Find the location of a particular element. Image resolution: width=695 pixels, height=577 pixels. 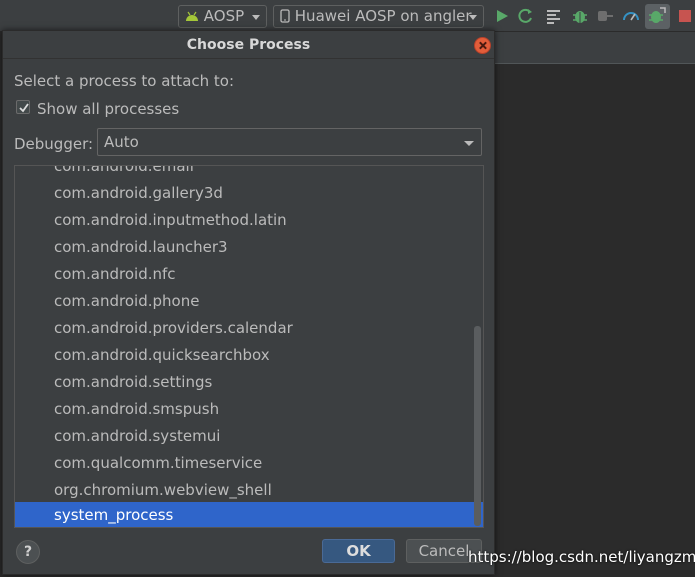

process-item: org.chromium.webview_shell is located at coordinates (249, 490).